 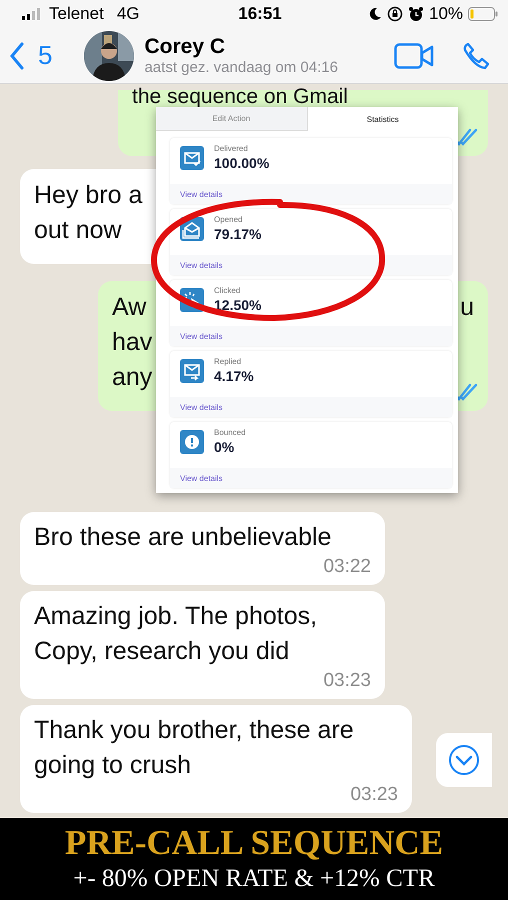 I want to click on back-chevron-icon, so click(x=17, y=56).